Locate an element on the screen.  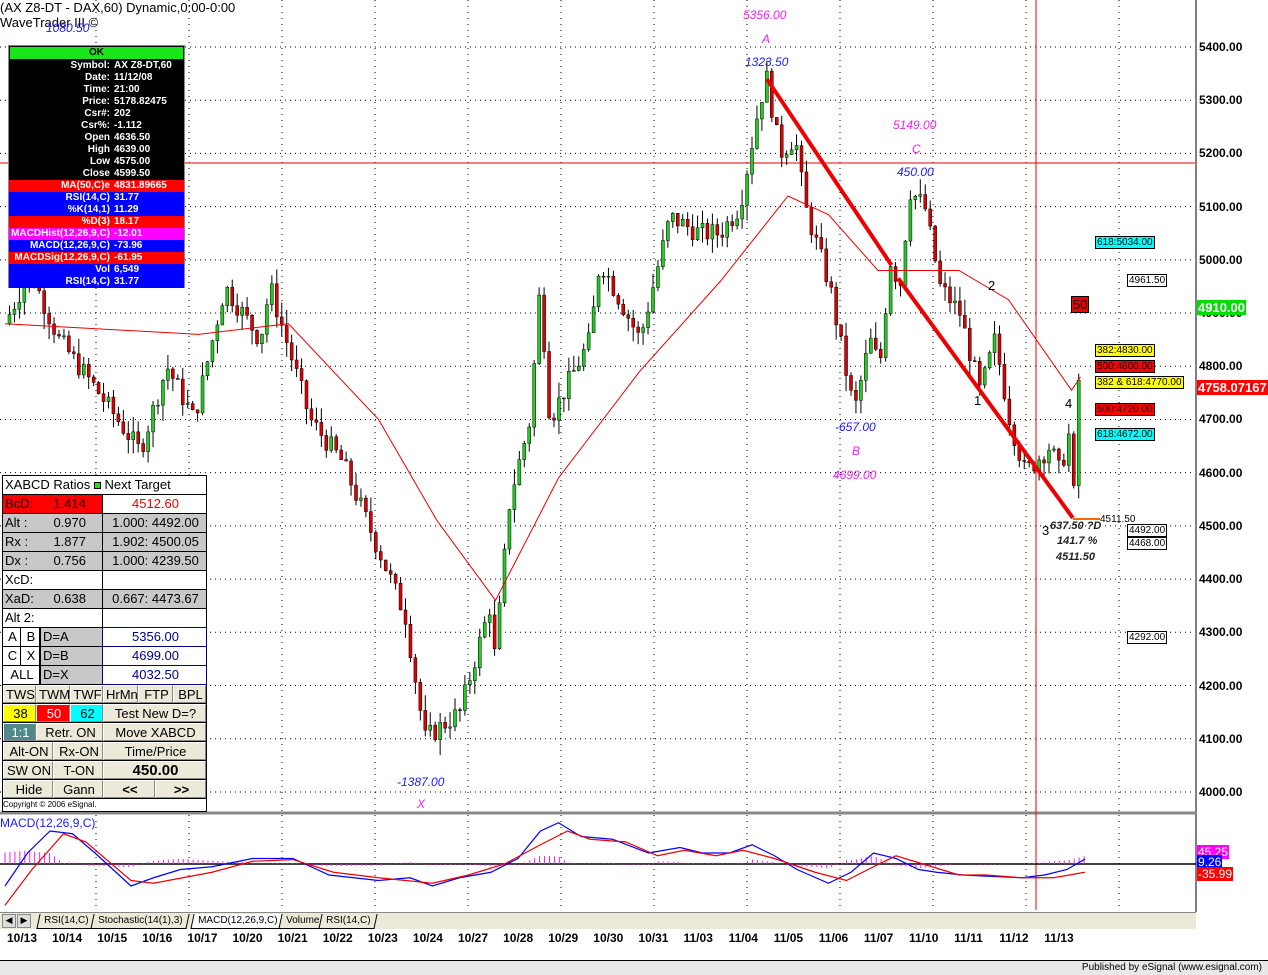
tab-macd-12-26-9-c-: MACD(12,26,9,C) is located at coordinates (238, 921).